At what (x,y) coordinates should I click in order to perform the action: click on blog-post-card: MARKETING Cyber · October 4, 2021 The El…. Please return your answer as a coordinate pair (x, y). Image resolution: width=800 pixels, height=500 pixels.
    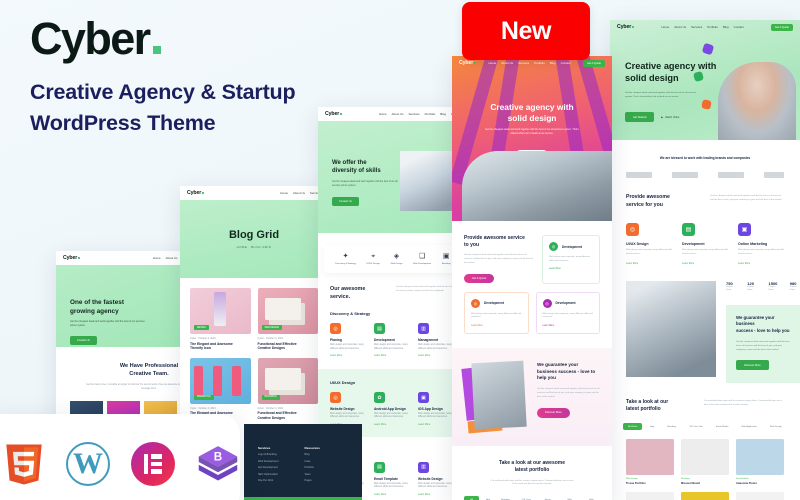
    Looking at the image, I should click on (220, 389).